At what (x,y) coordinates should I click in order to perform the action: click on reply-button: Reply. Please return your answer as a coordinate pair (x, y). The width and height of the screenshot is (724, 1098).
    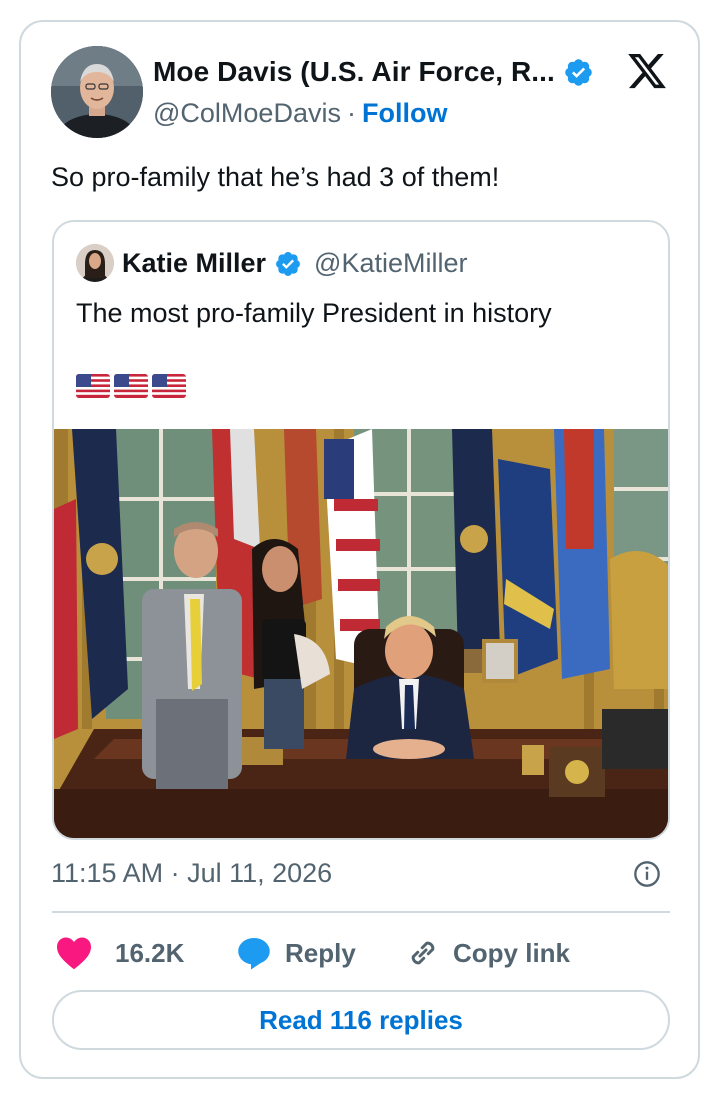
    Looking at the image, I should click on (295, 953).